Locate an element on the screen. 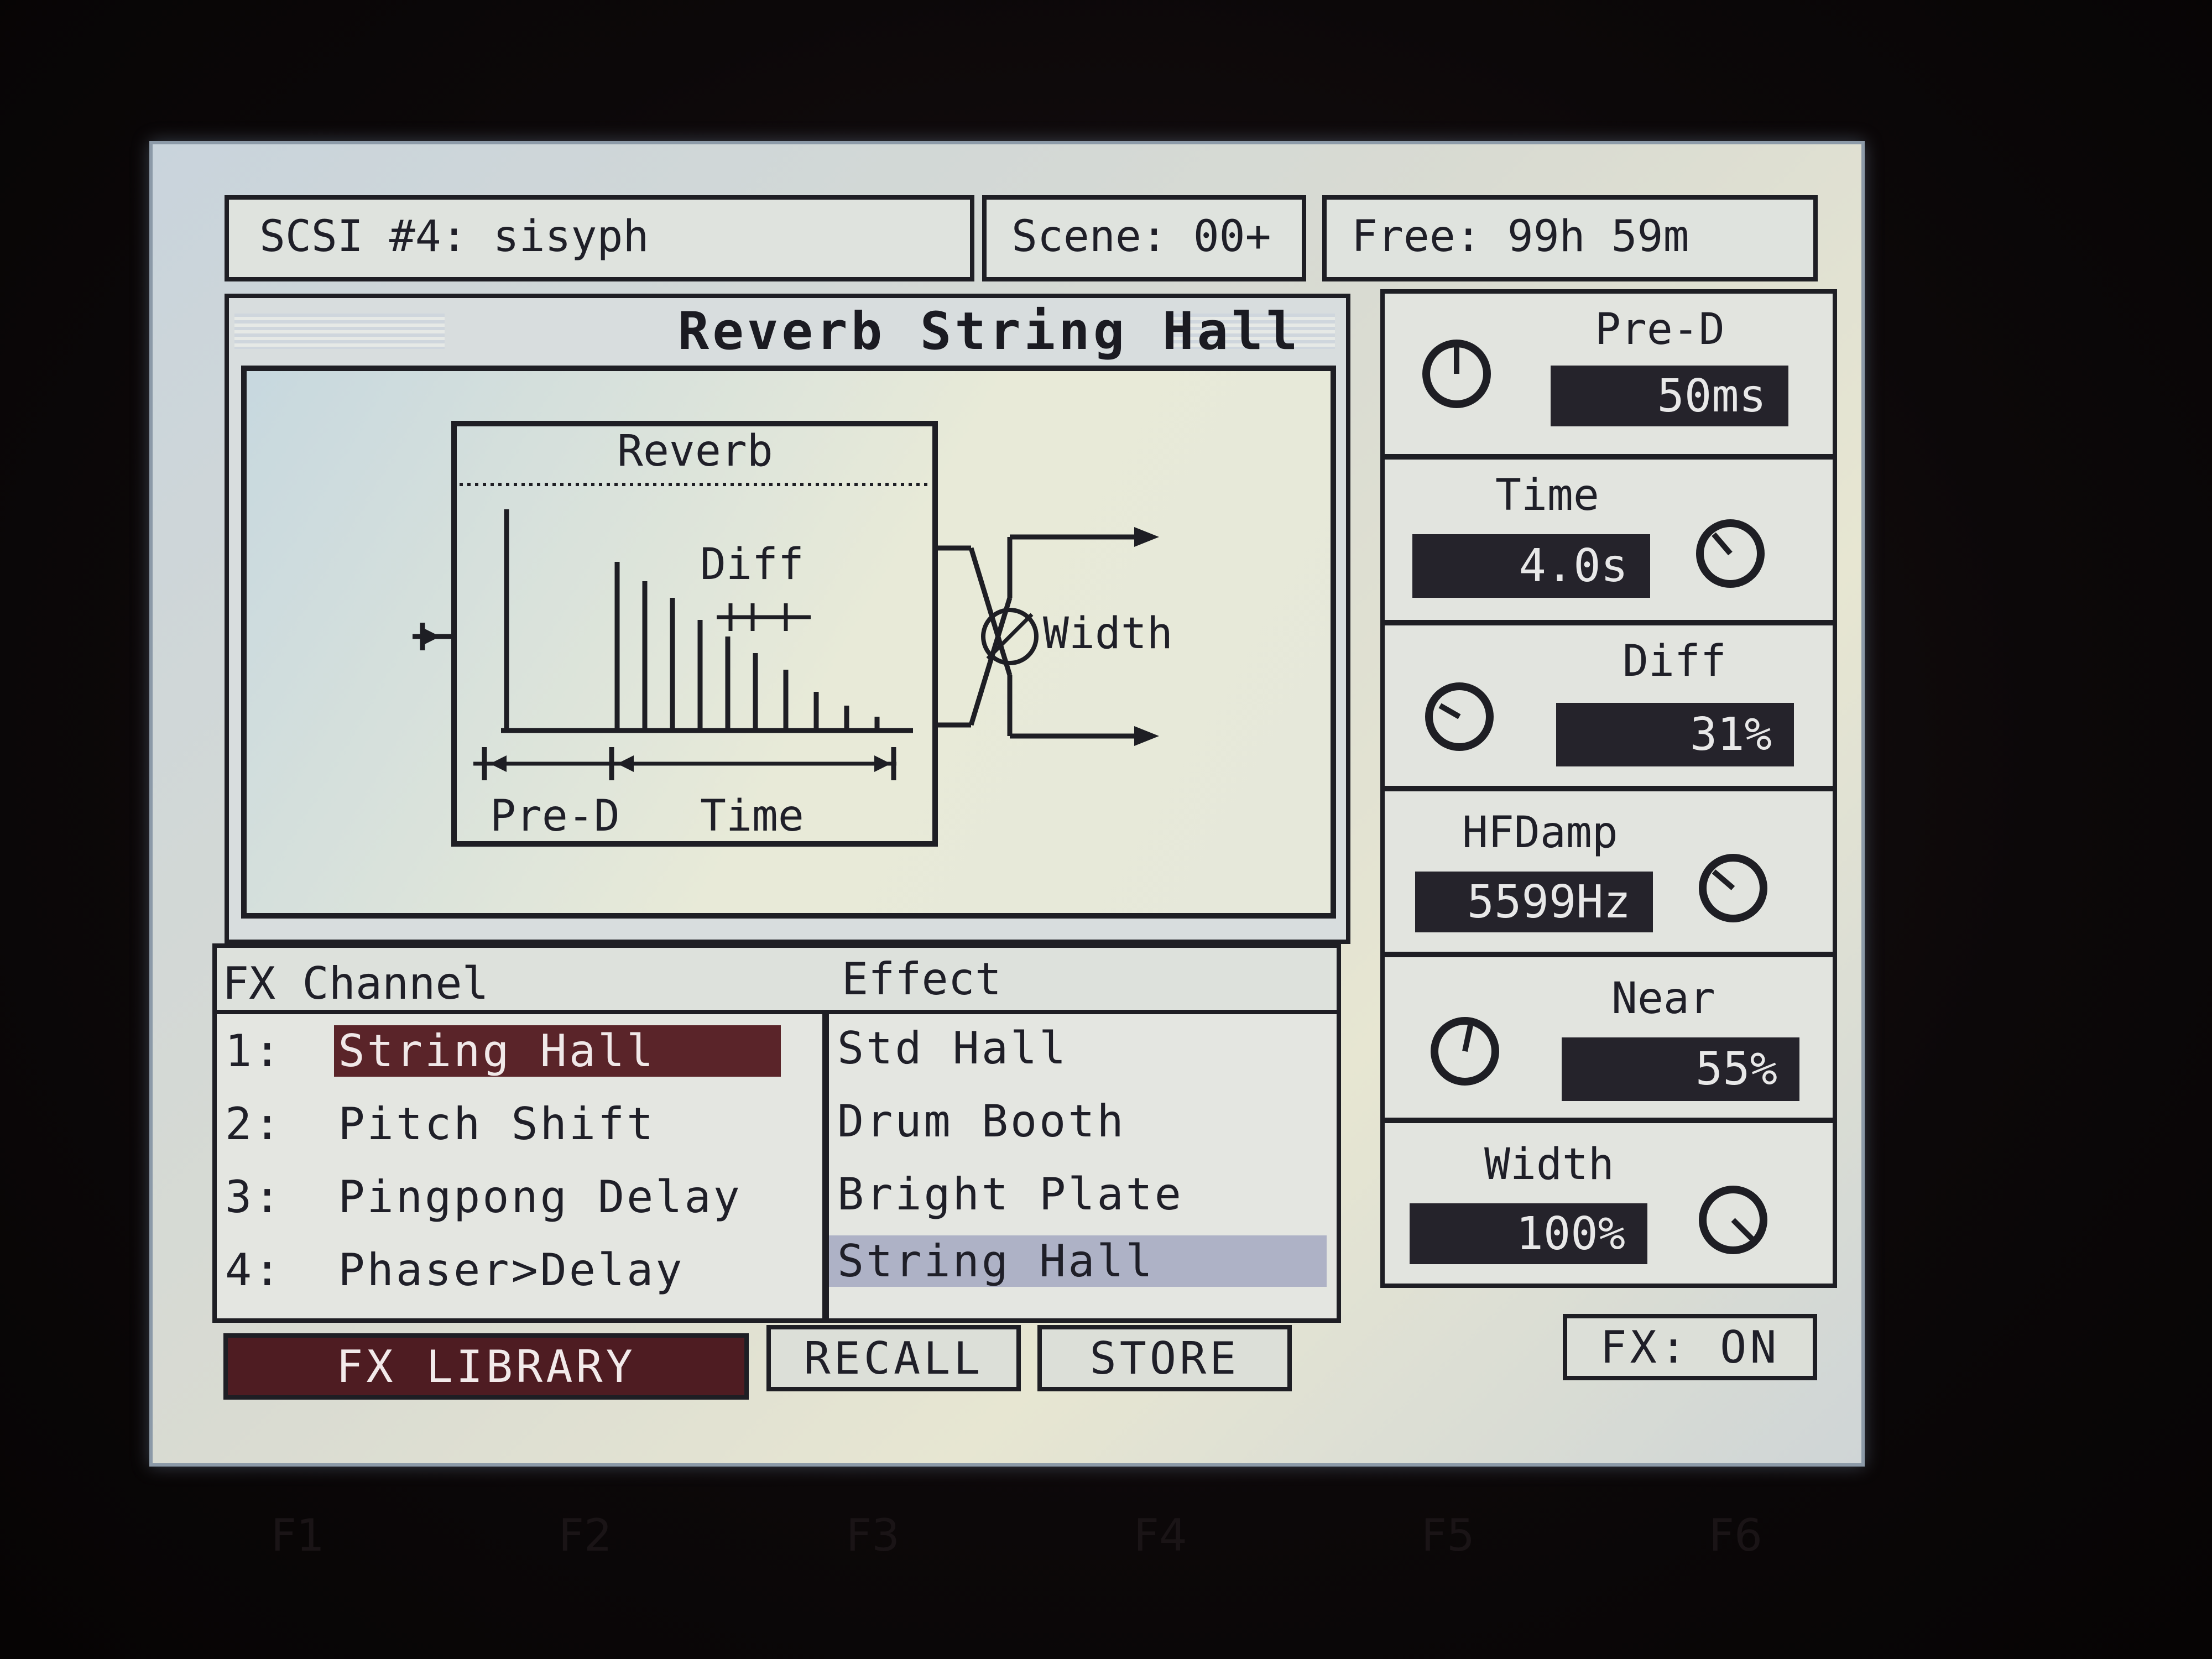 This screenshot has height=1659, width=2212. f1-key-label: F1 is located at coordinates (298, 1536).